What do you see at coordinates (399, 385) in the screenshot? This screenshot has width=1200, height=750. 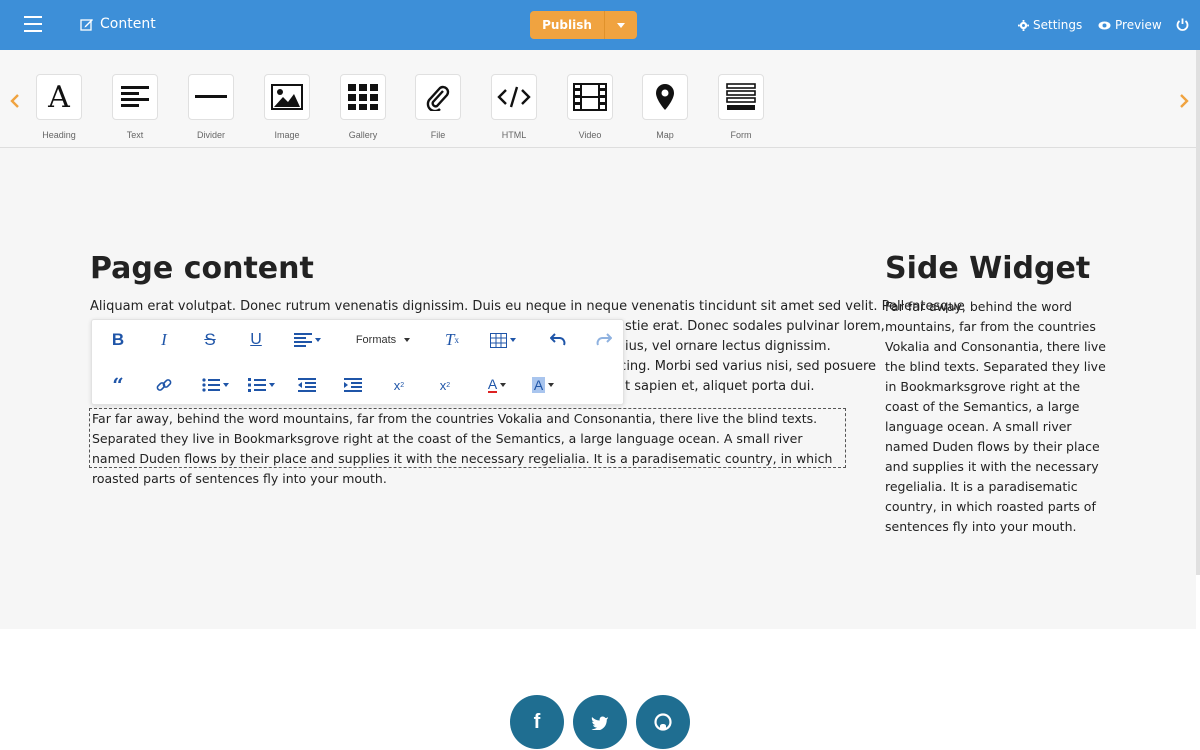 I see `subscript-icon: x2` at bounding box center [399, 385].